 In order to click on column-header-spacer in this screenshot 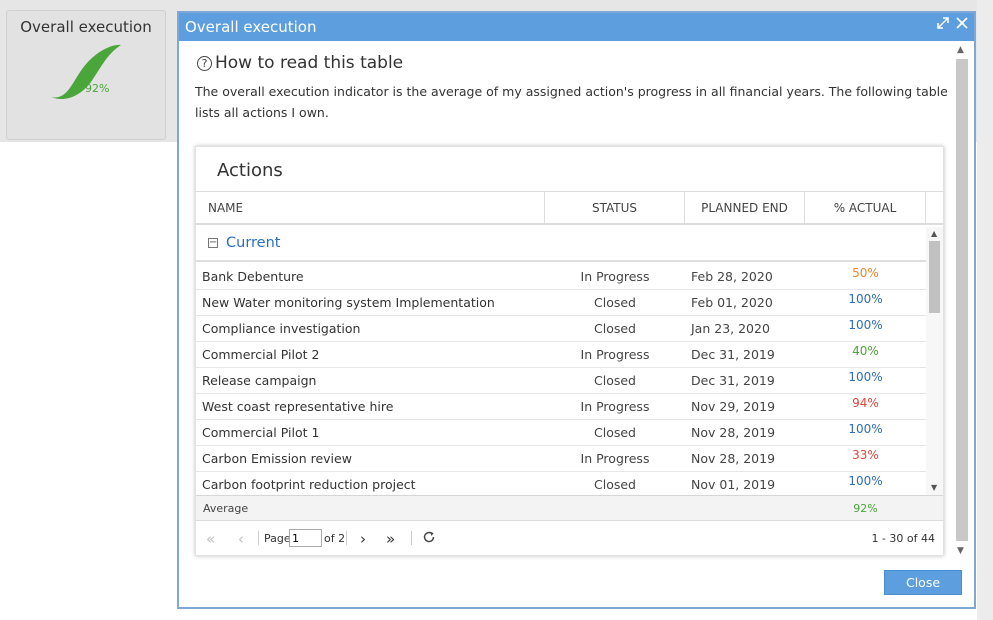, I will do `click(934, 208)`.